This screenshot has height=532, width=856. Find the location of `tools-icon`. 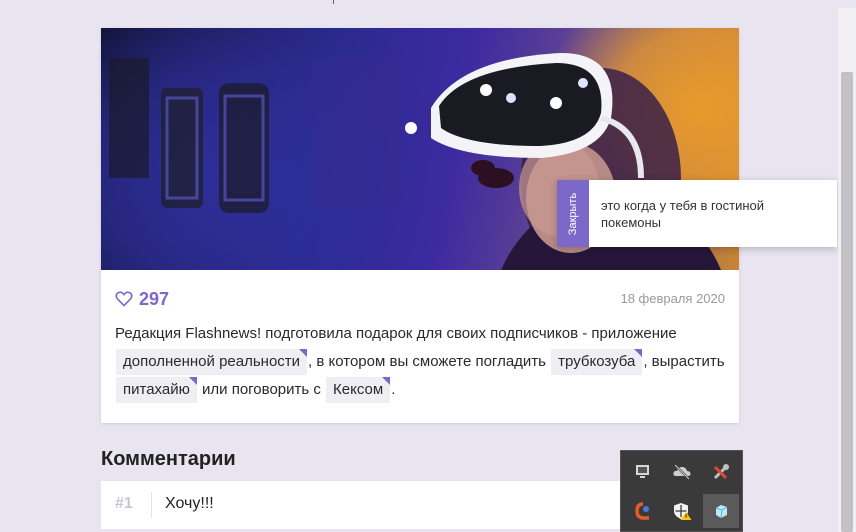

tools-icon is located at coordinates (721, 472).